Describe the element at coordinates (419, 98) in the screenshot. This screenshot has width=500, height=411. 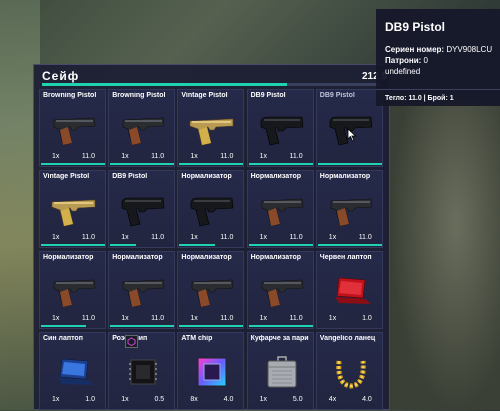
I see `tooltip-footer: Тегло: 11.0 | Брой: 1` at that location.